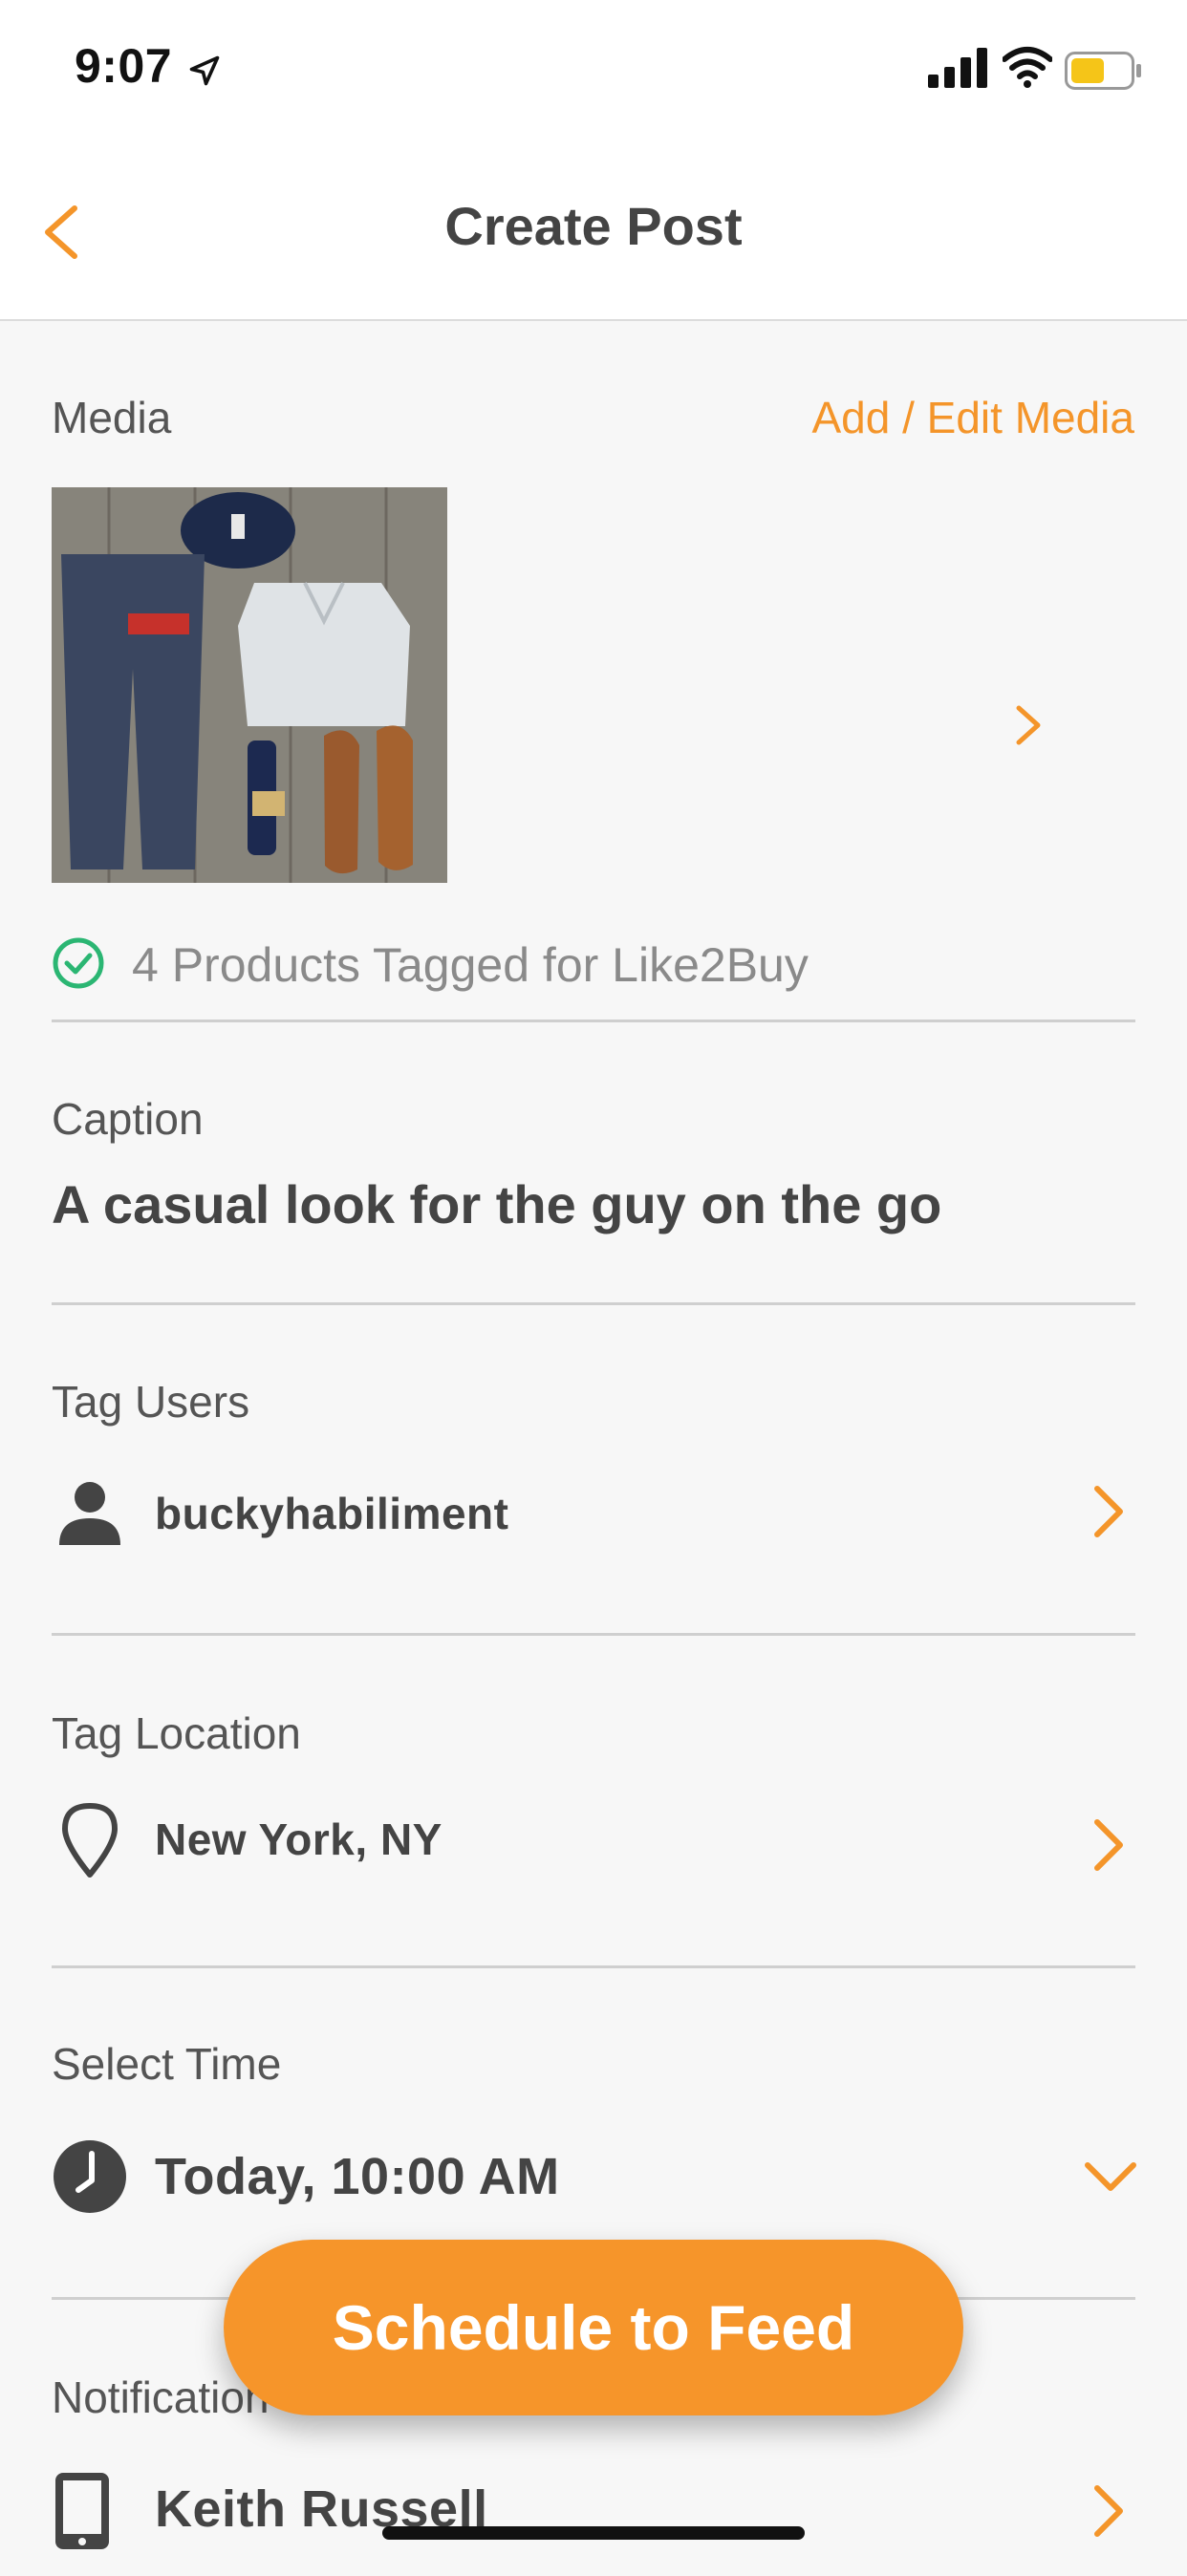  I want to click on clock-icon, so click(90, 2176).